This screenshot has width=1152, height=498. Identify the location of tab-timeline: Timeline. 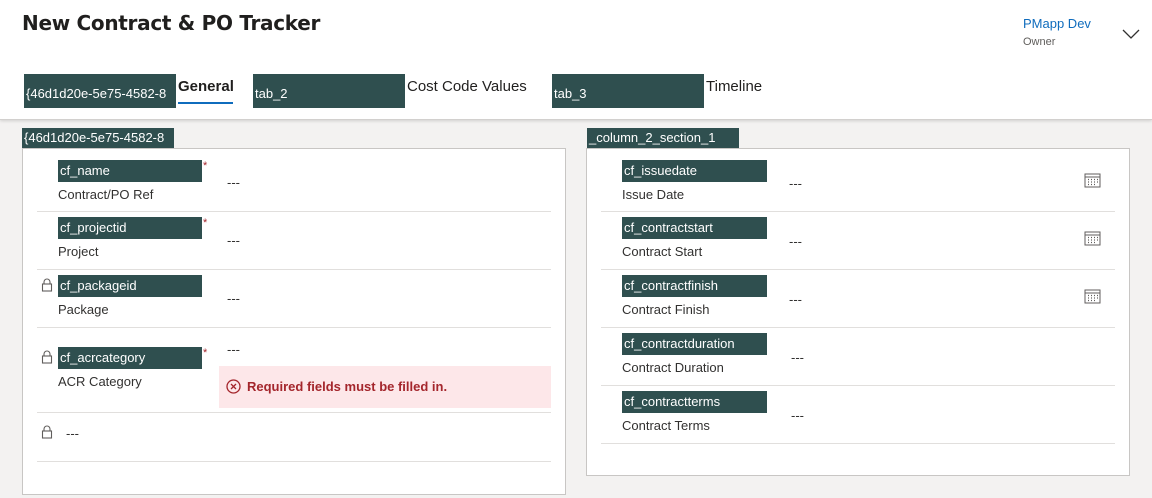
(734, 86).